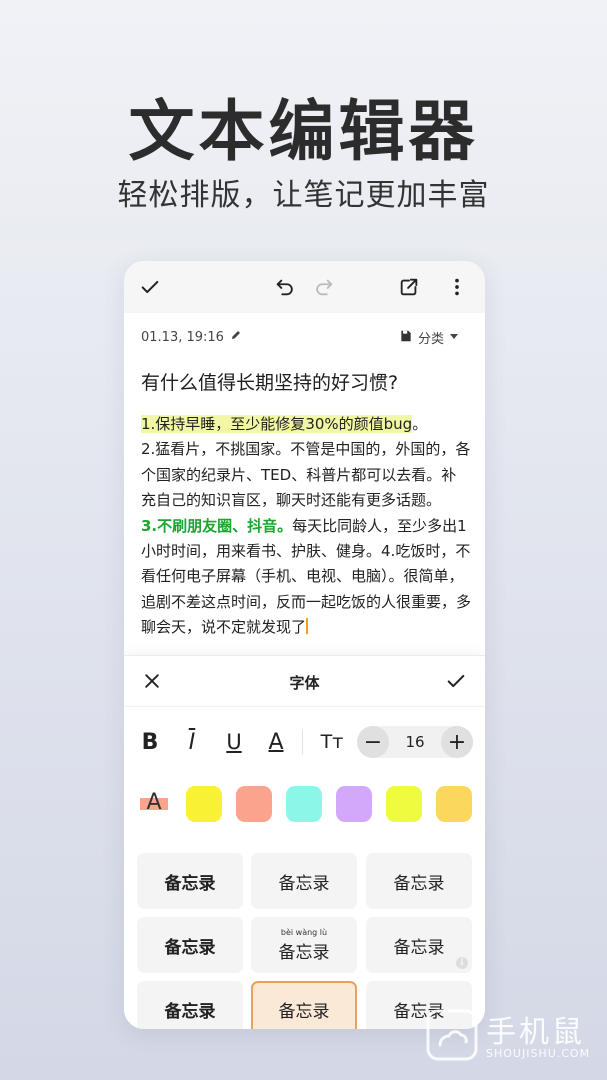  I want to click on swatch-salmon, so click(254, 804).